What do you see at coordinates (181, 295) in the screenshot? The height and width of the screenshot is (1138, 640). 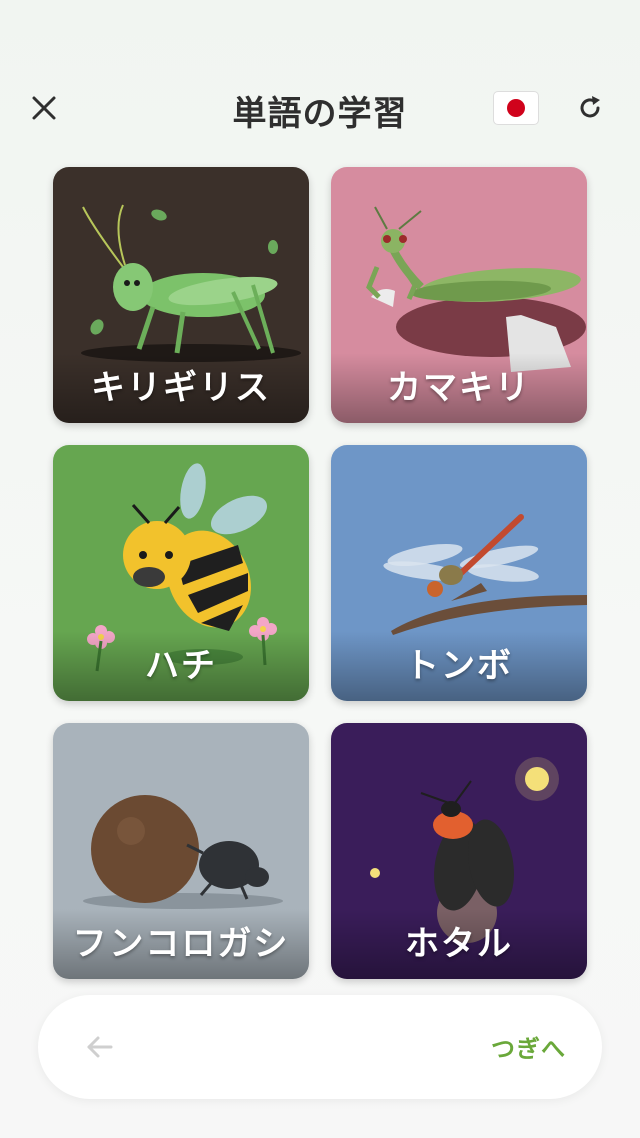 I see `word-card-katydid: キリギリス` at bounding box center [181, 295].